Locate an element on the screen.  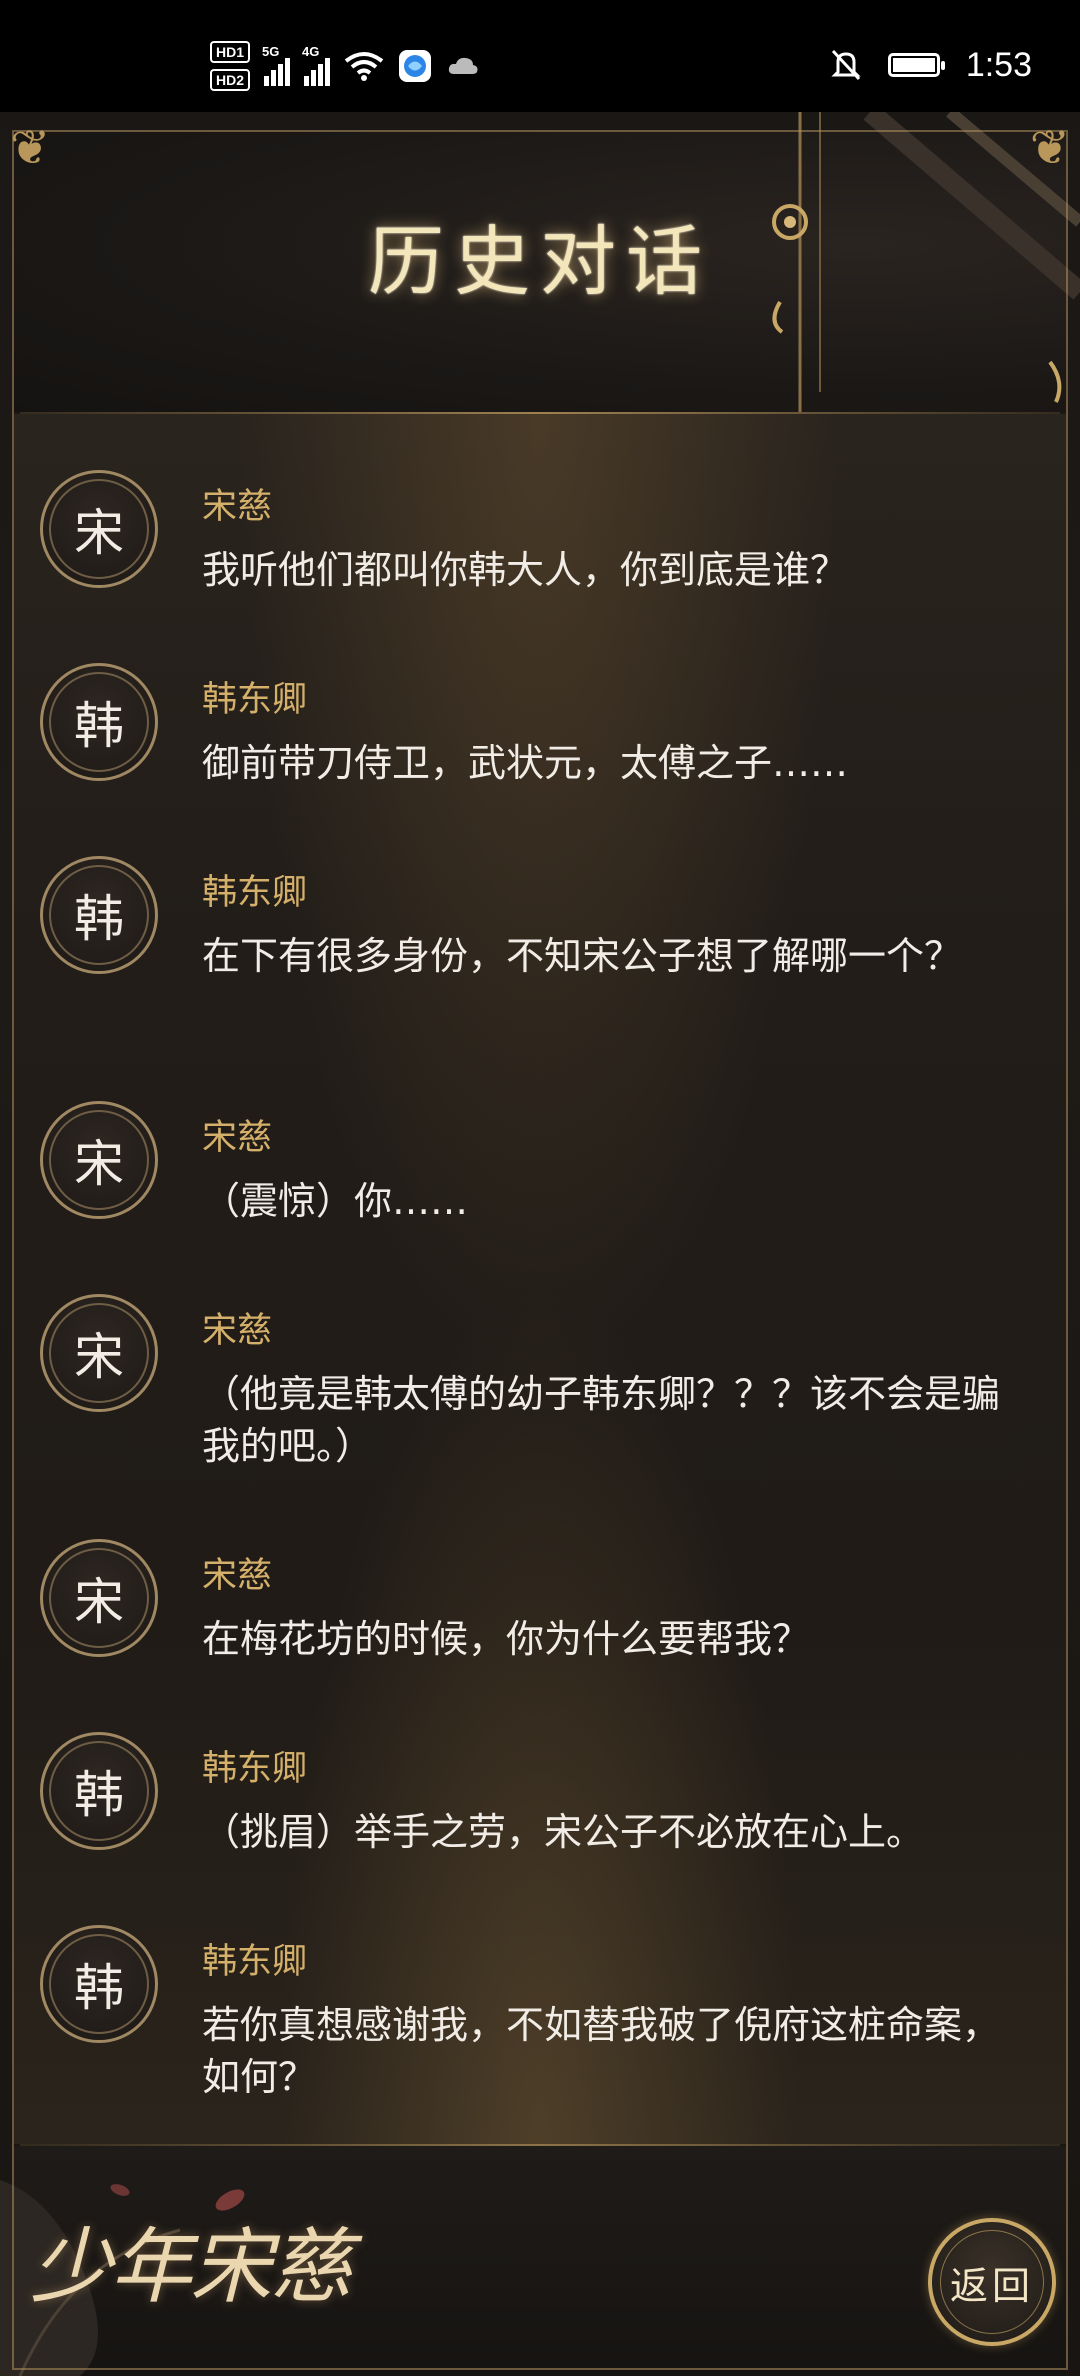
hd2-badge: HD2 is located at coordinates (230, 80).